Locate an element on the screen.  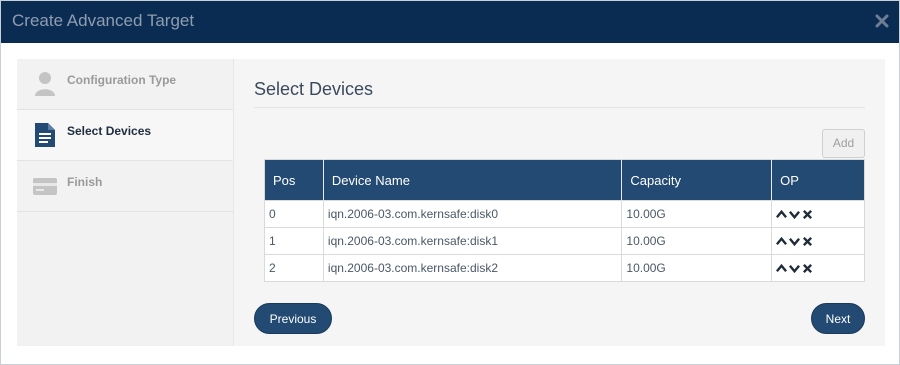
dialog-title: Create Advanced Target is located at coordinates (103, 20).